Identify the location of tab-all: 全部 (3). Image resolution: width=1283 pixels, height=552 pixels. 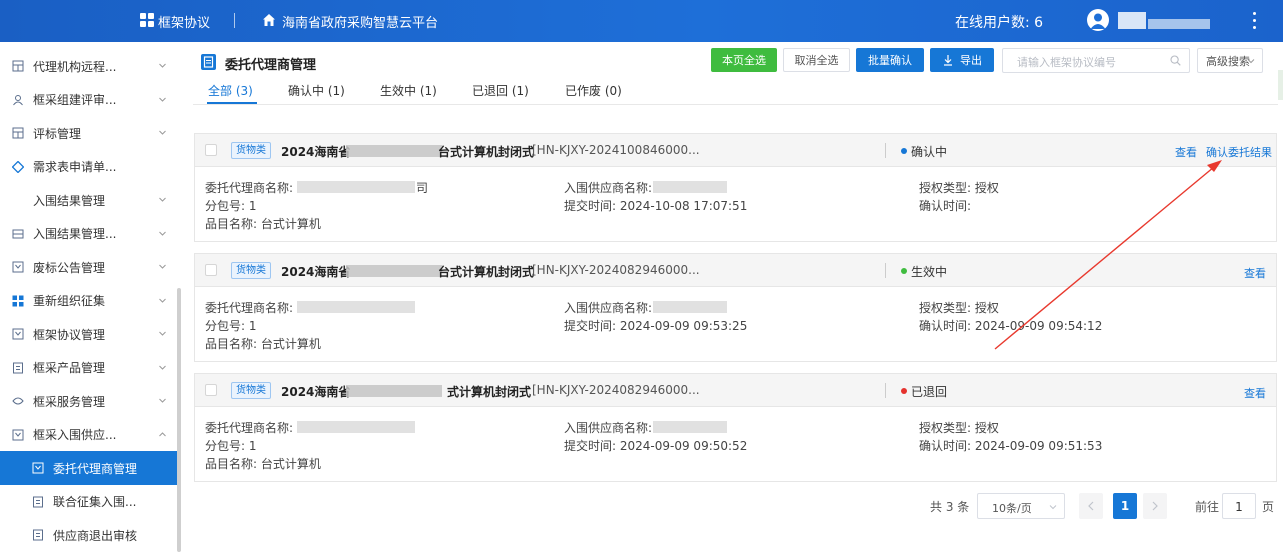
(230, 90).